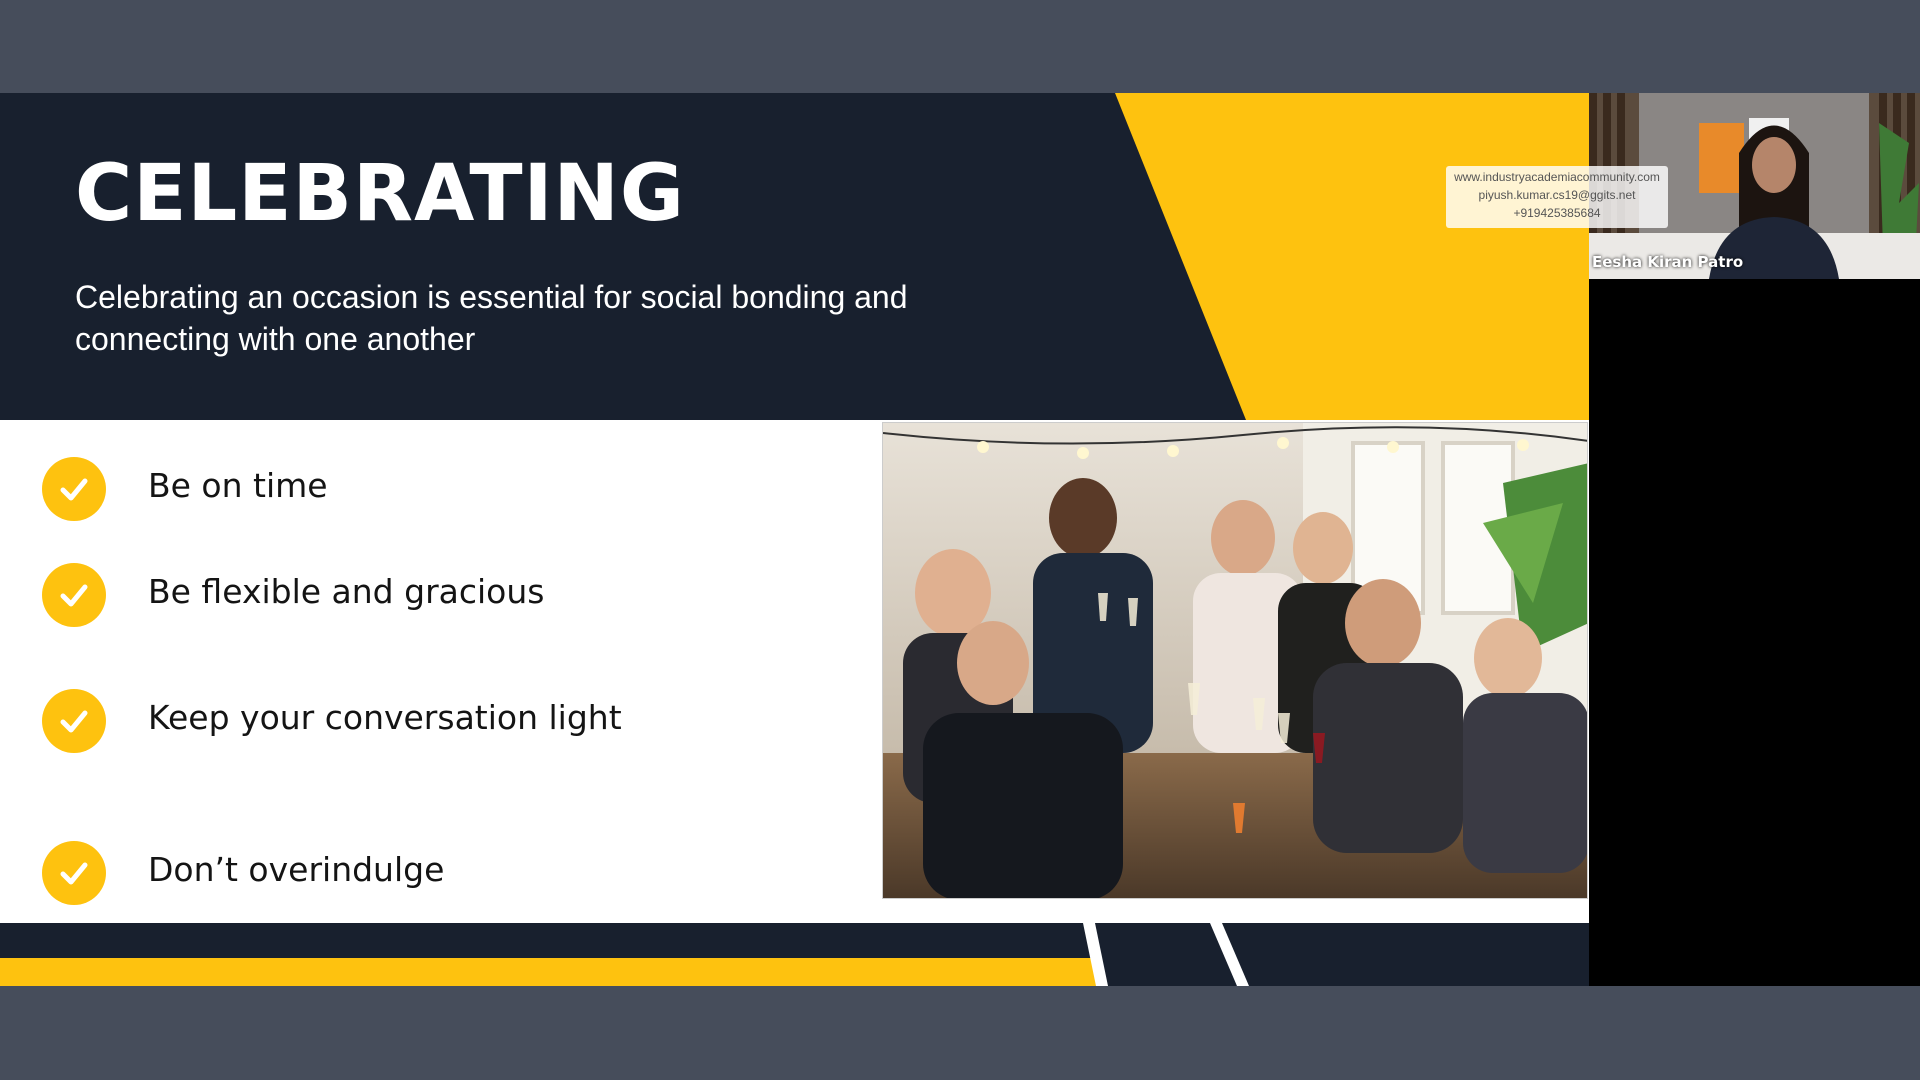 This screenshot has height=1080, width=1920. I want to click on empty-video-area, so click(1754, 632).